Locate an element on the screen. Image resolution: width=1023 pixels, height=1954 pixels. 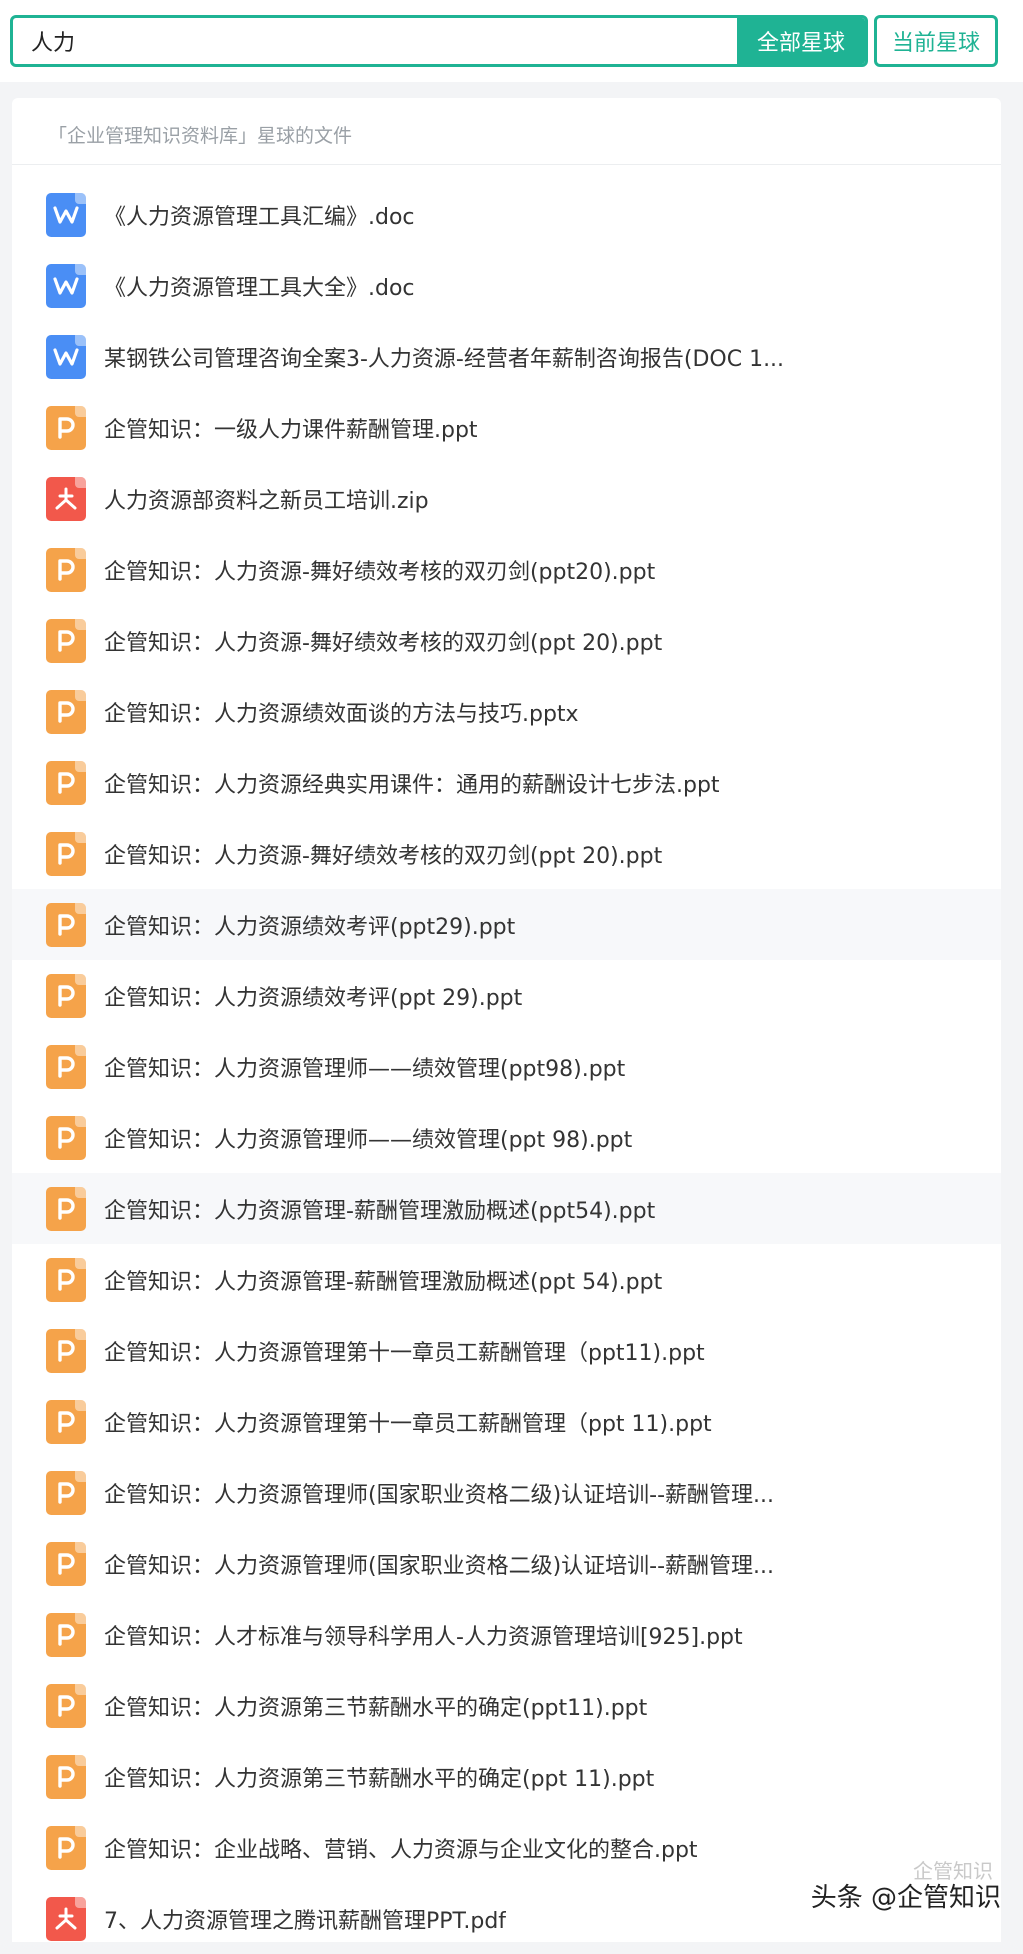
file-row: 企管知识：人力资源管理第十一章员工薪酬管理（ppt 11).ppt is located at coordinates (506, 1421).